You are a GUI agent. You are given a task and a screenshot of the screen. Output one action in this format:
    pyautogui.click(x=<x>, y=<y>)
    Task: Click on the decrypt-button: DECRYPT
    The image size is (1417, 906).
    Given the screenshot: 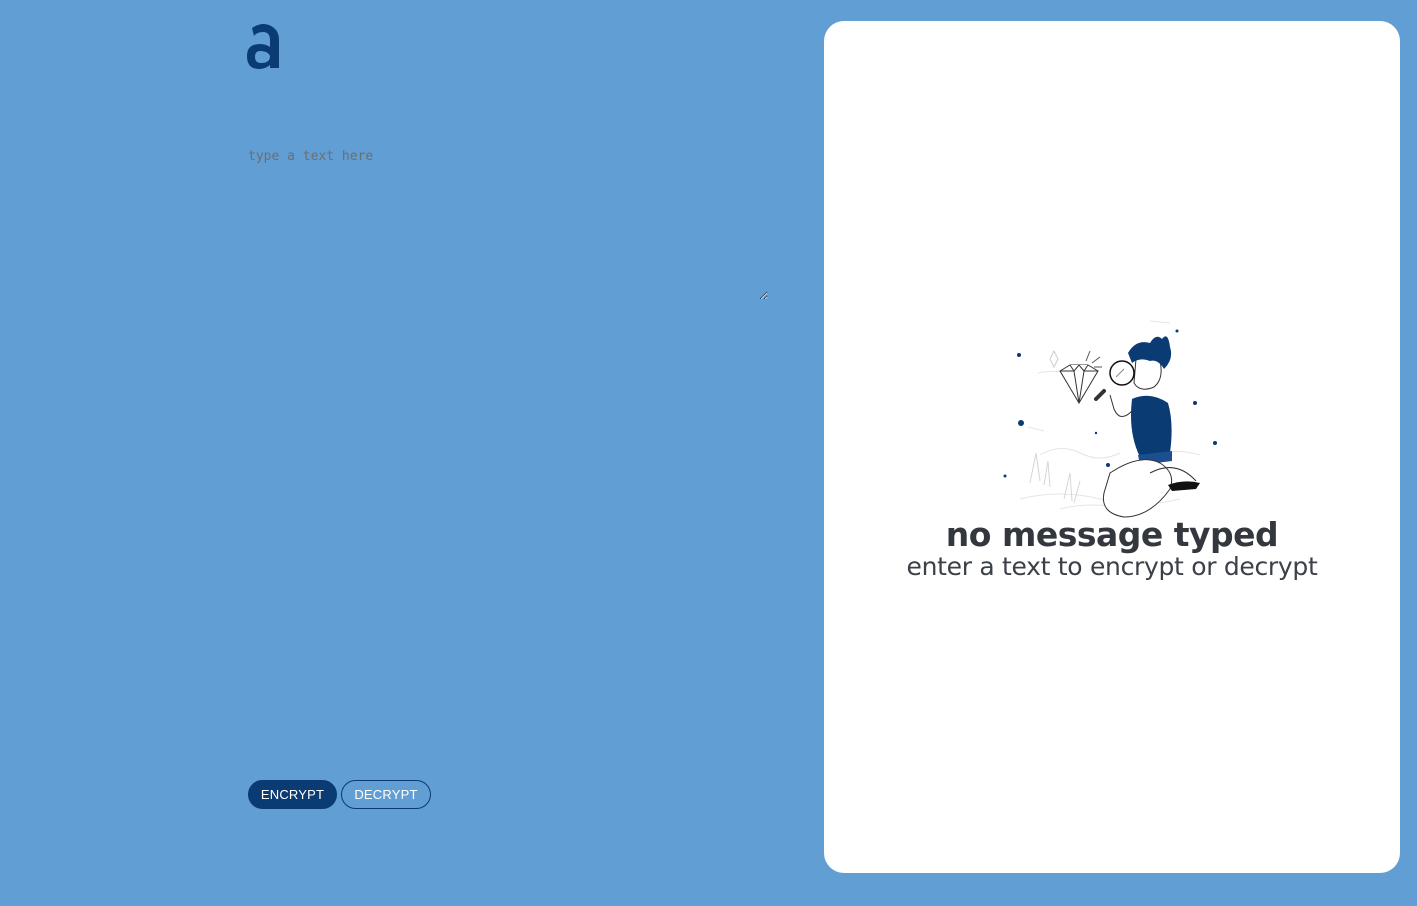 What is the action you would take?
    pyautogui.click(x=386, y=794)
    